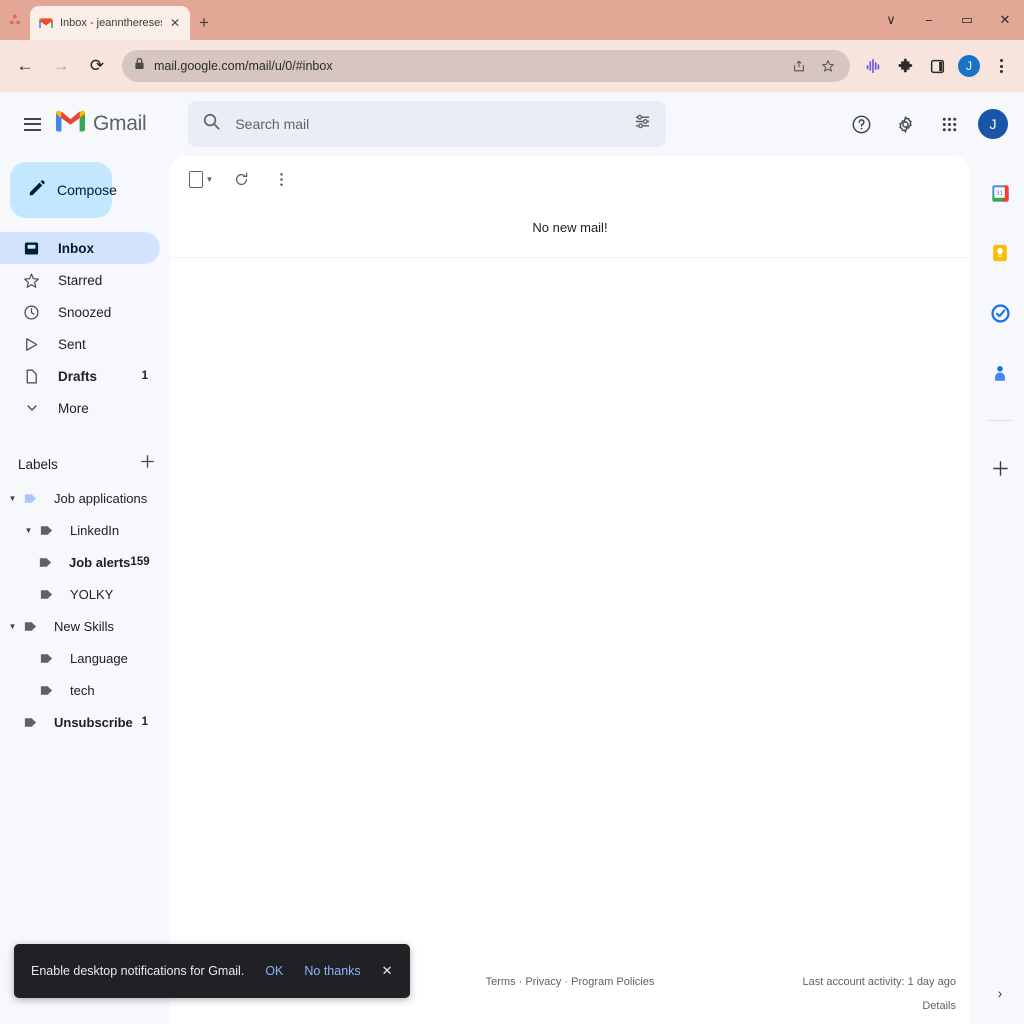 This screenshot has height=1024, width=1024. I want to click on browser-toolbar: ← → ⟳ mail.google.com/mail/u/0/#inbox J, so click(512, 66).